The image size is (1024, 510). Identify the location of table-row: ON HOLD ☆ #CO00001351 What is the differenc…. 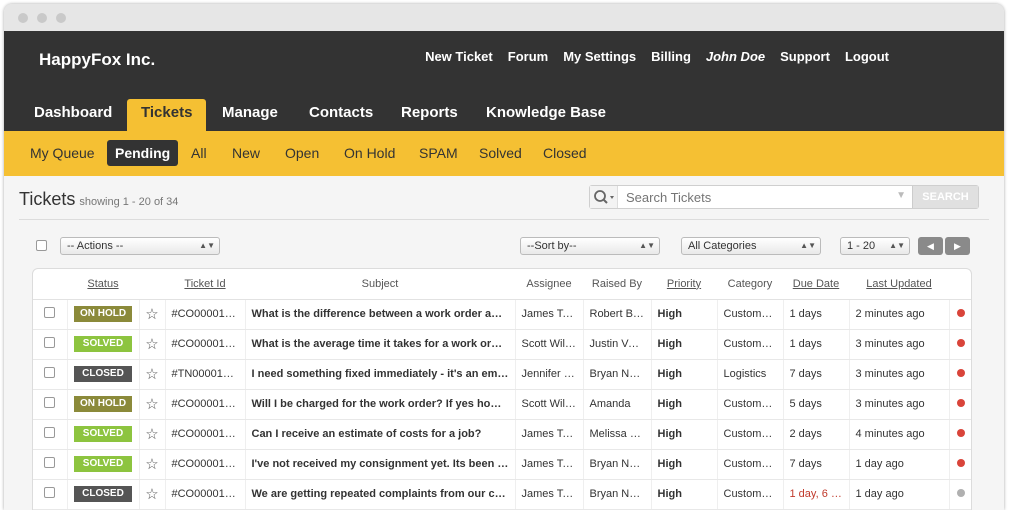
(502, 314).